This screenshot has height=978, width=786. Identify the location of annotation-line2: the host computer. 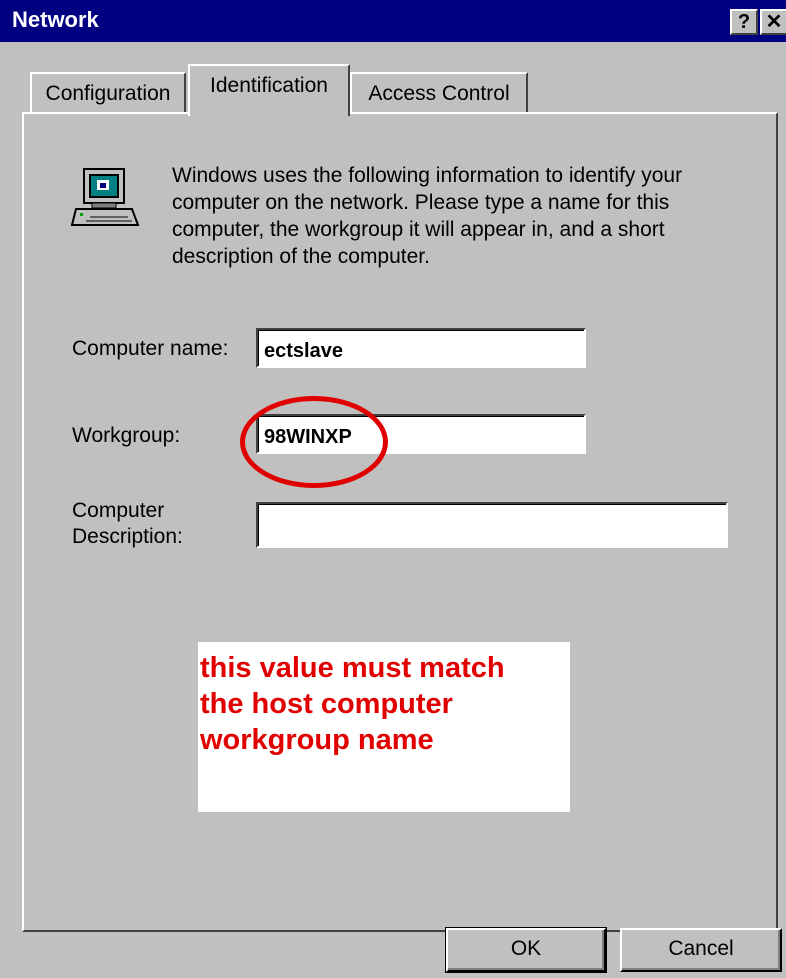
(326, 704).